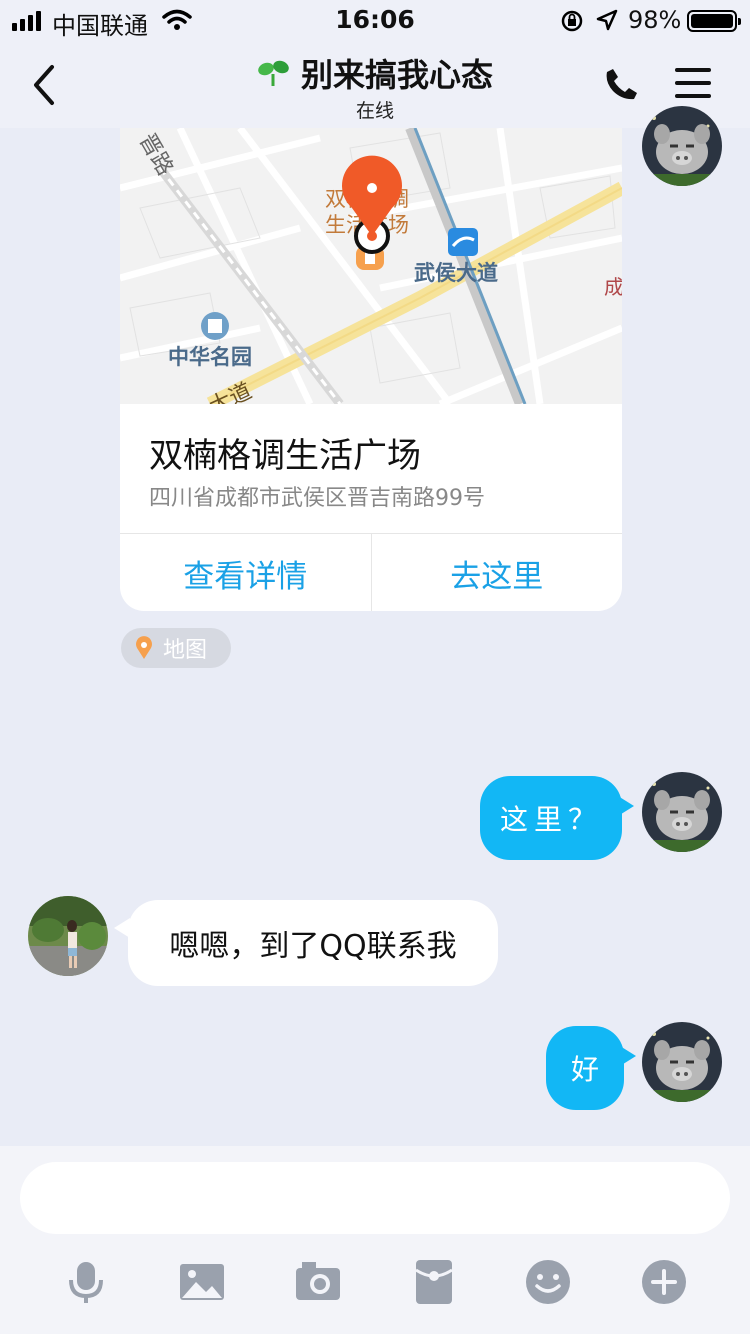  What do you see at coordinates (210, 357) in the screenshot?
I see `garden-label: 中华名园` at bounding box center [210, 357].